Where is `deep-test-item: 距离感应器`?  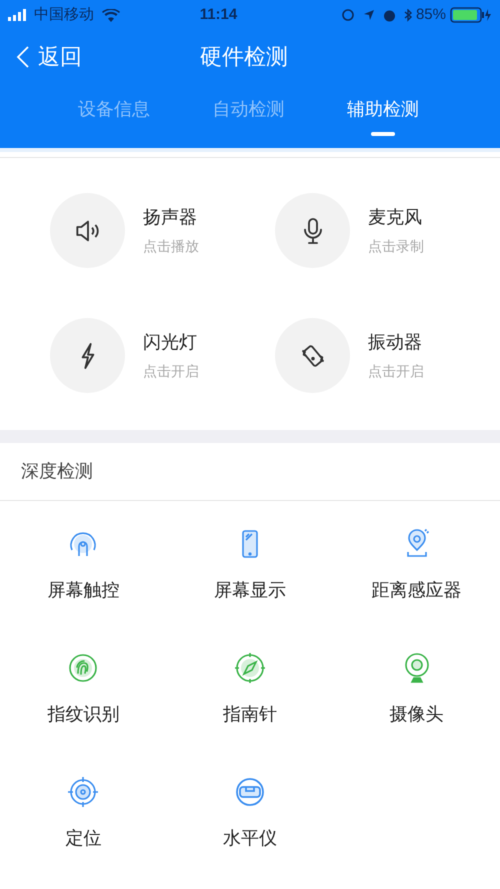 deep-test-item: 距离感应器 is located at coordinates (416, 566).